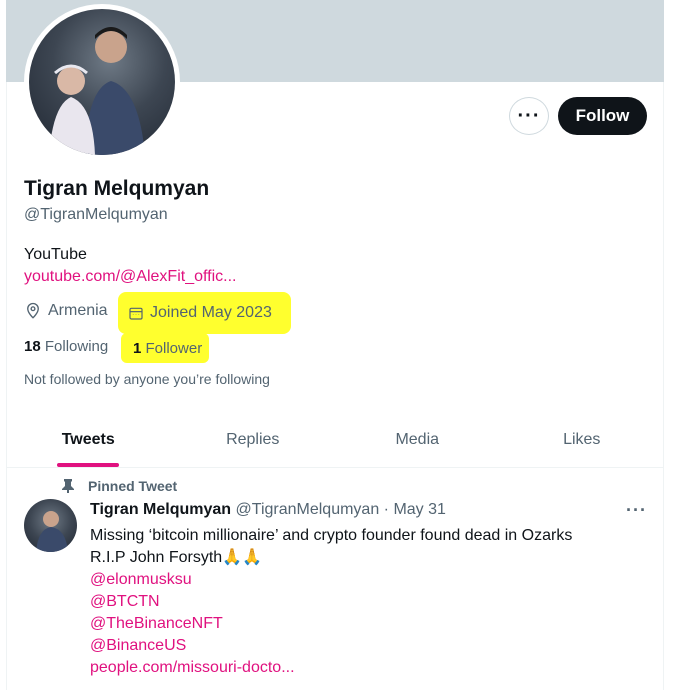  I want to click on tab-likes: Likes, so click(582, 439).